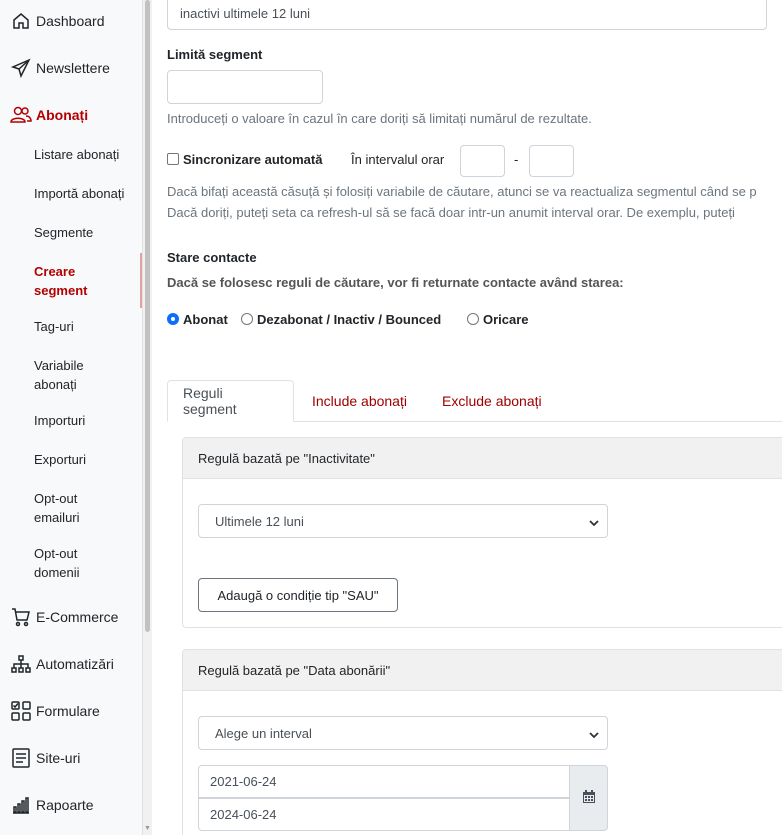 The height and width of the screenshot is (835, 782). What do you see at coordinates (69, 281) in the screenshot?
I see `sidebar-subitem-creare-segment: Creare segment` at bounding box center [69, 281].